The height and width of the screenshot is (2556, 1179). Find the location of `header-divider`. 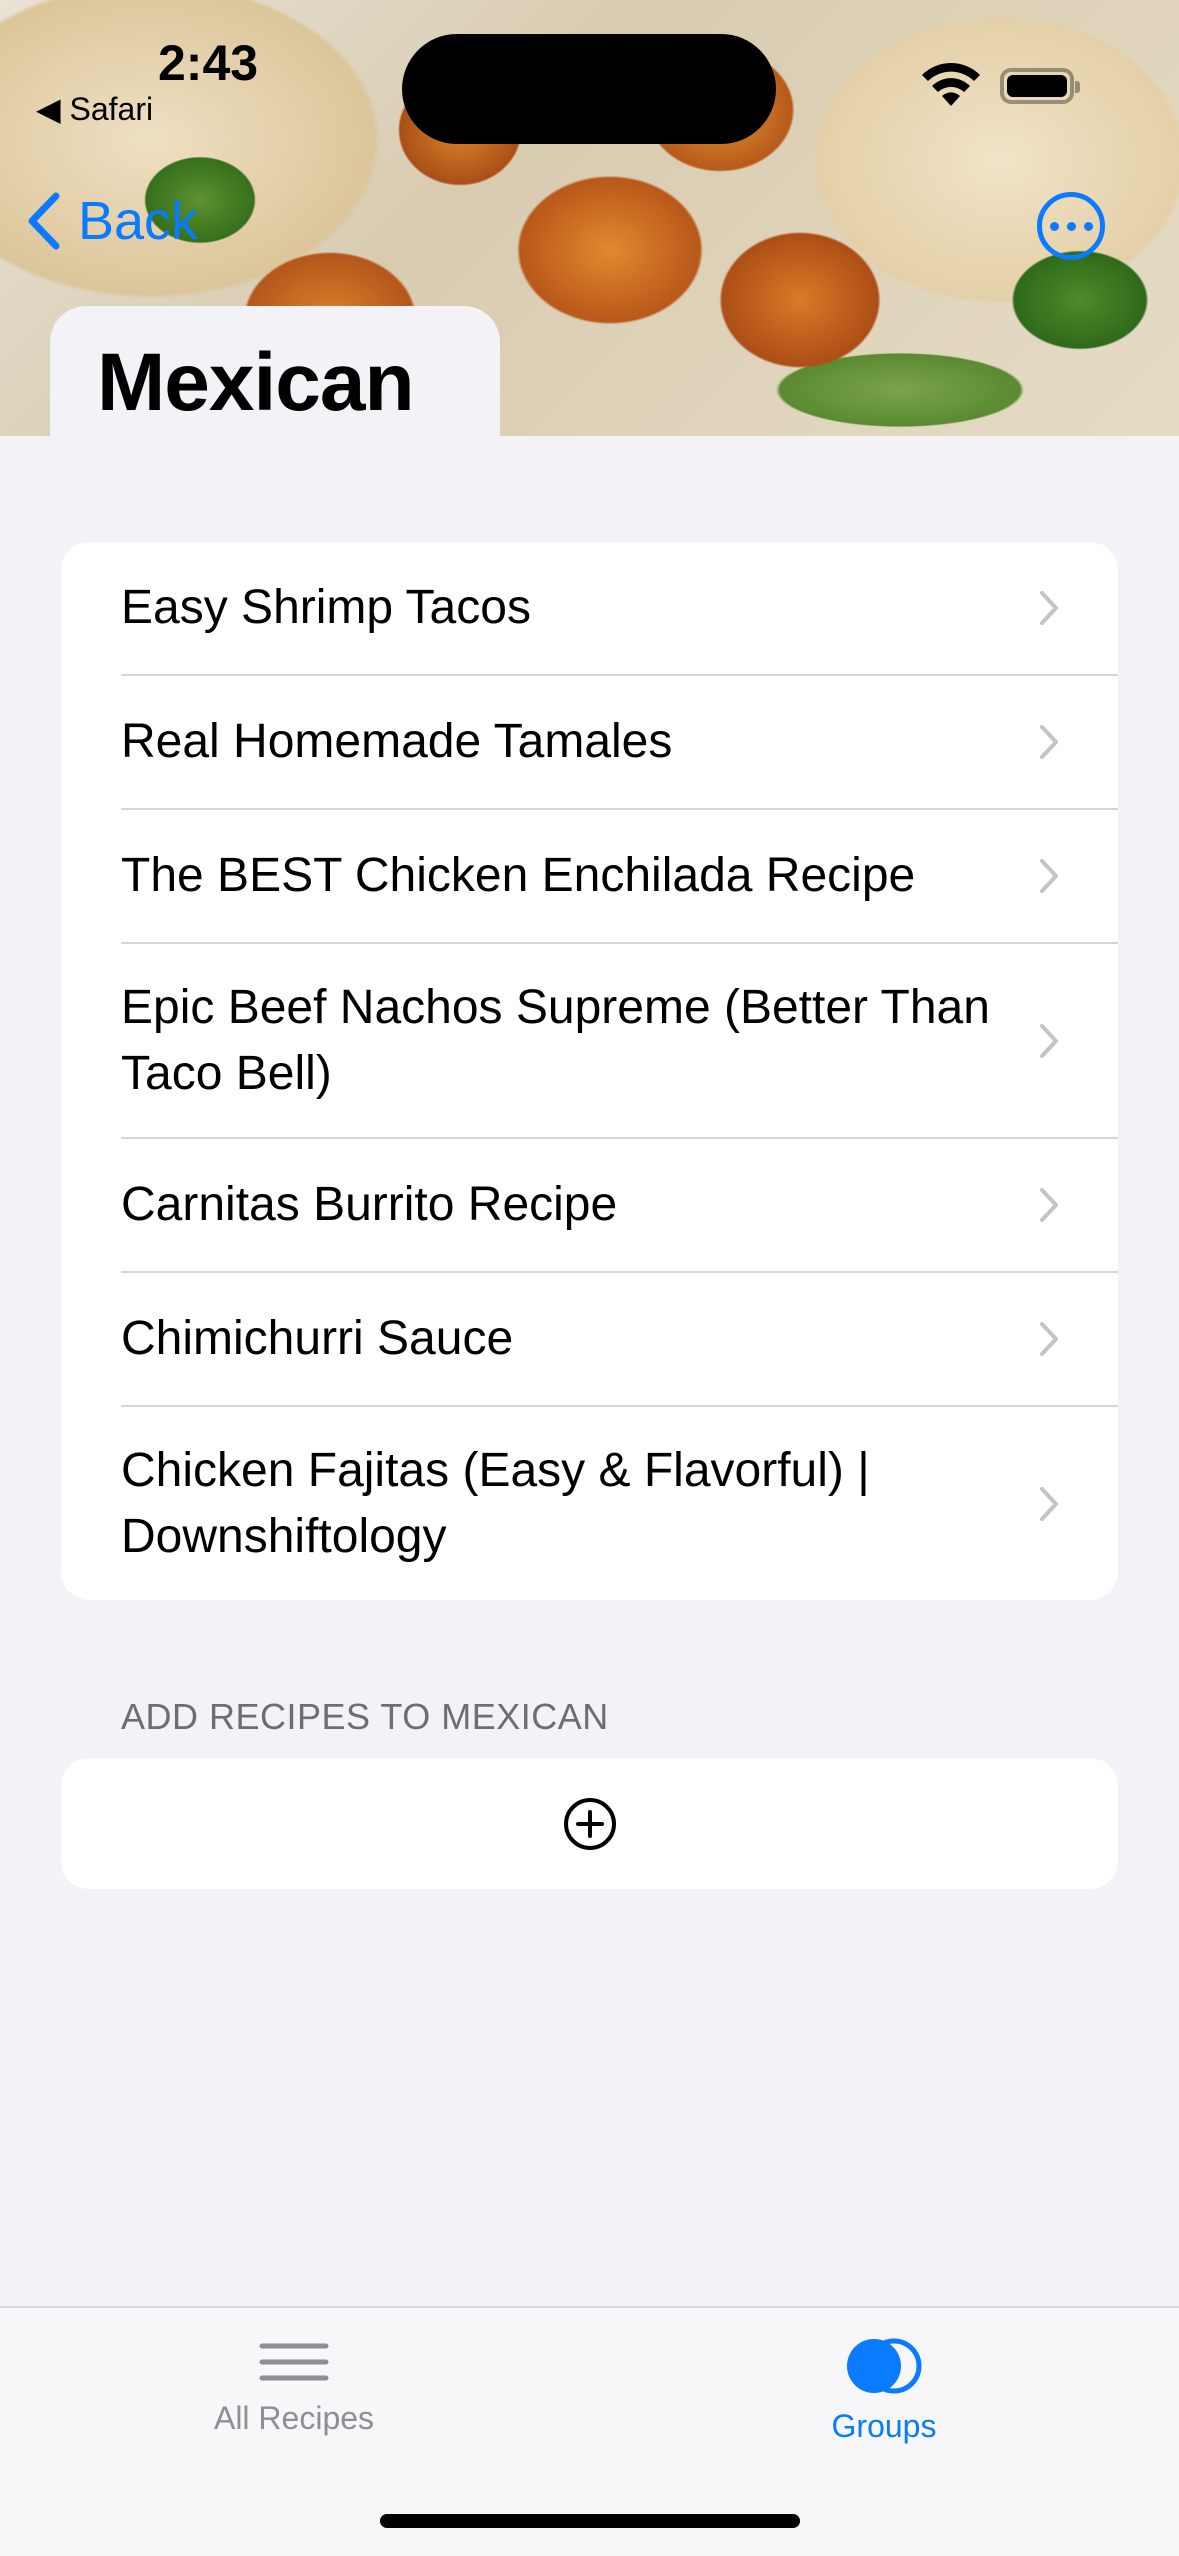

header-divider is located at coordinates (589, 446).